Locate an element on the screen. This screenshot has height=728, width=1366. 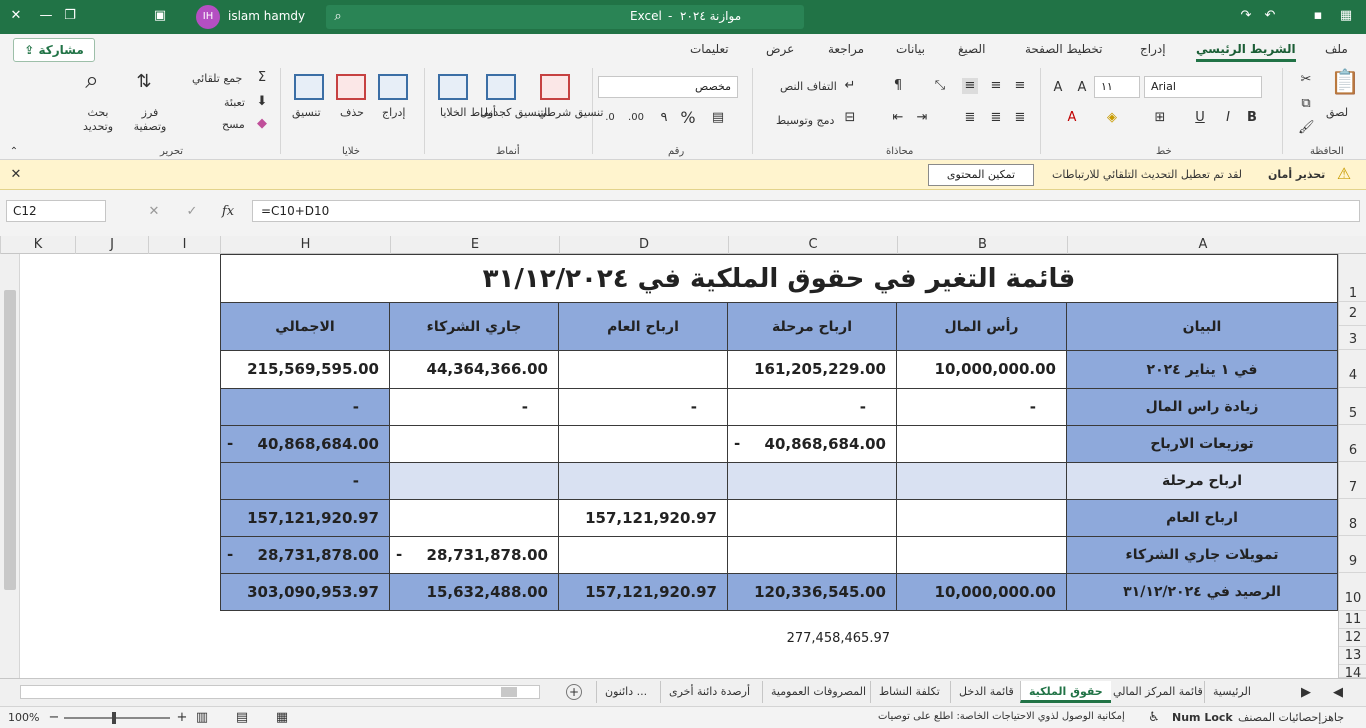
share-button: ⇪ مشاركة is located at coordinates (54, 50).